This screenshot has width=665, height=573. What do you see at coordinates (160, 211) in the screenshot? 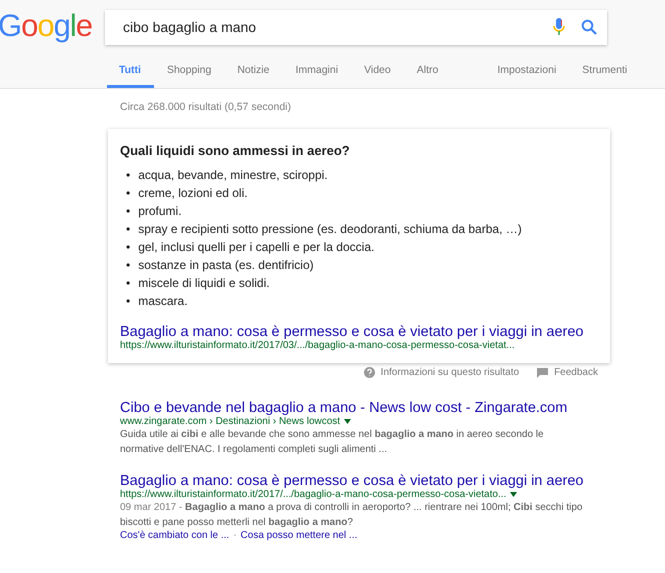
I see `snippet-list-item: profumi.` at bounding box center [160, 211].